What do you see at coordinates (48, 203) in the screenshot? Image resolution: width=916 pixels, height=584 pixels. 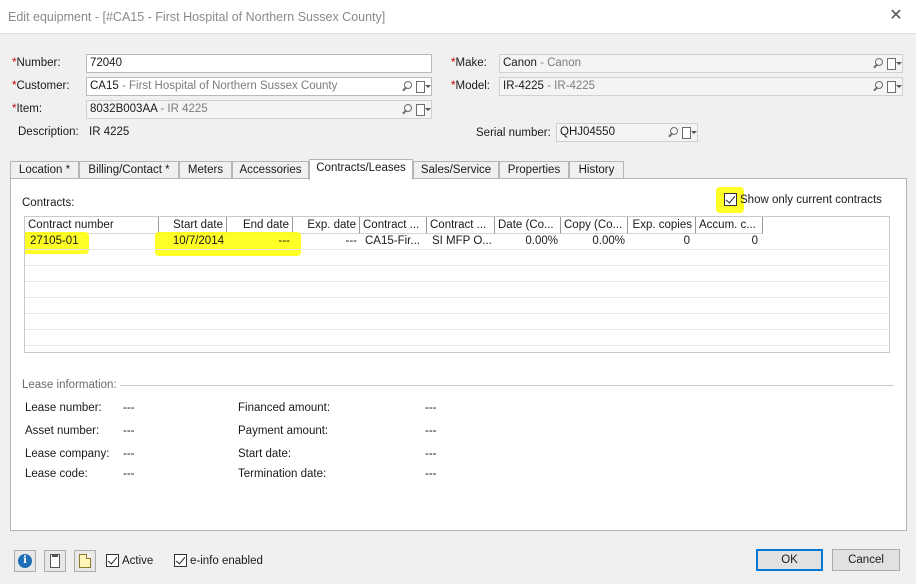 I see `contracts-label: Contracts:` at bounding box center [48, 203].